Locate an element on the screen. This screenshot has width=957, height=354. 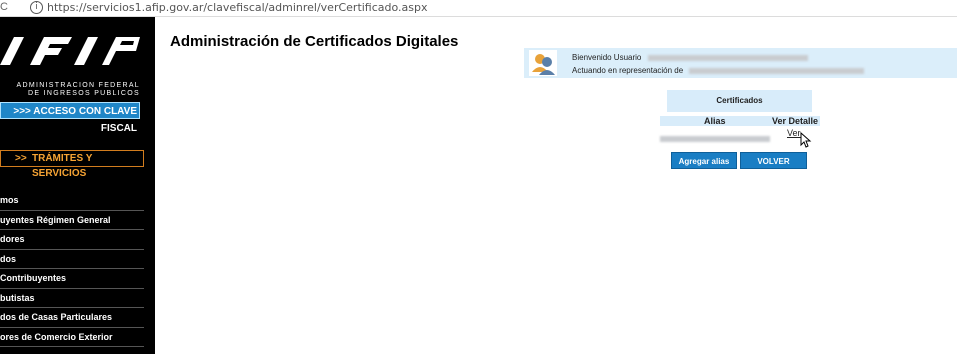
info-icon: i is located at coordinates (36, 7).